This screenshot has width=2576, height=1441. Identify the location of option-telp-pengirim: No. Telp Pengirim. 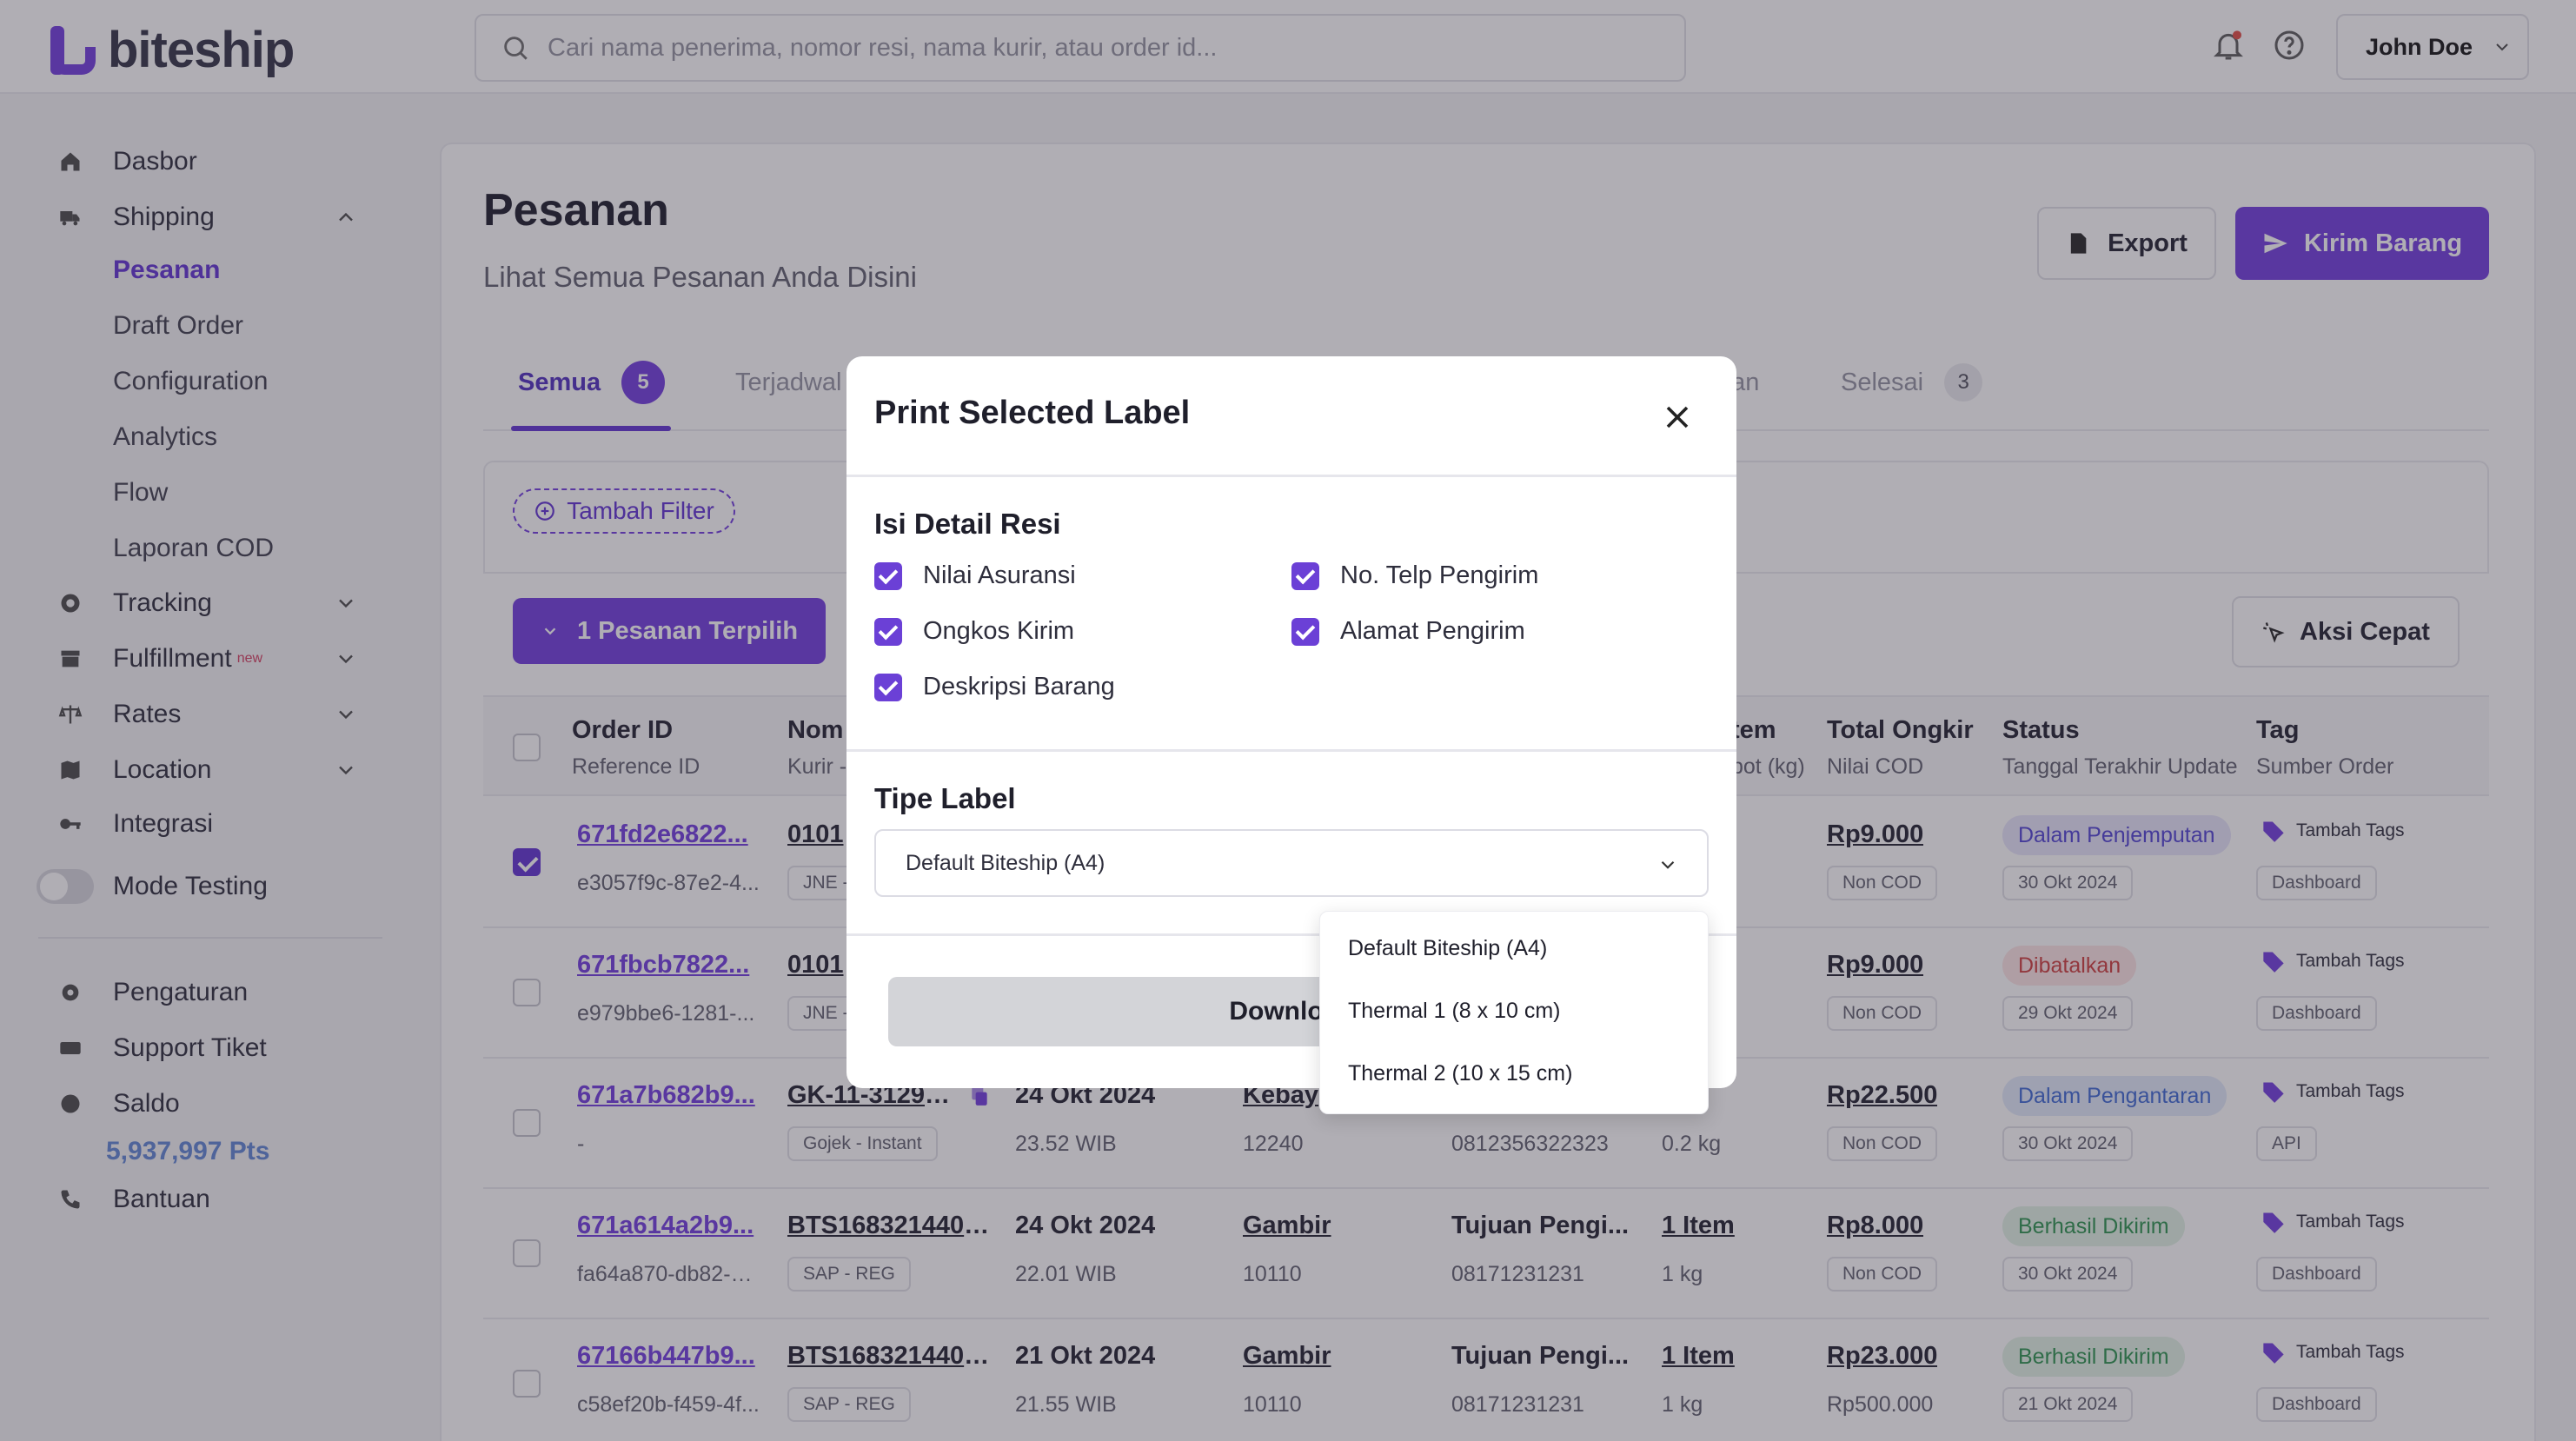
(1414, 575).